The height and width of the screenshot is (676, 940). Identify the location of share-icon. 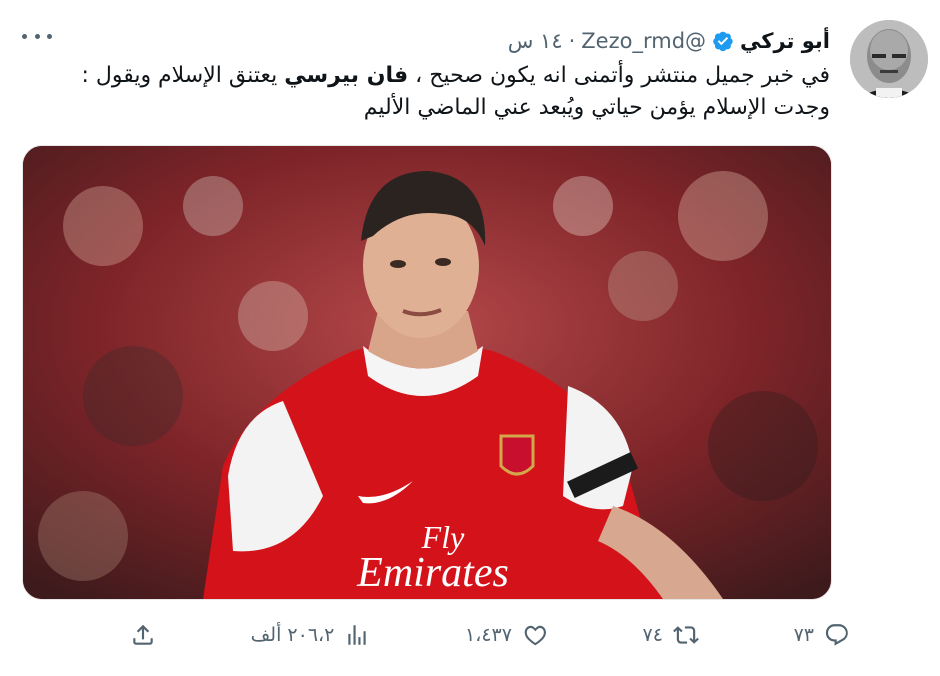
(143, 634).